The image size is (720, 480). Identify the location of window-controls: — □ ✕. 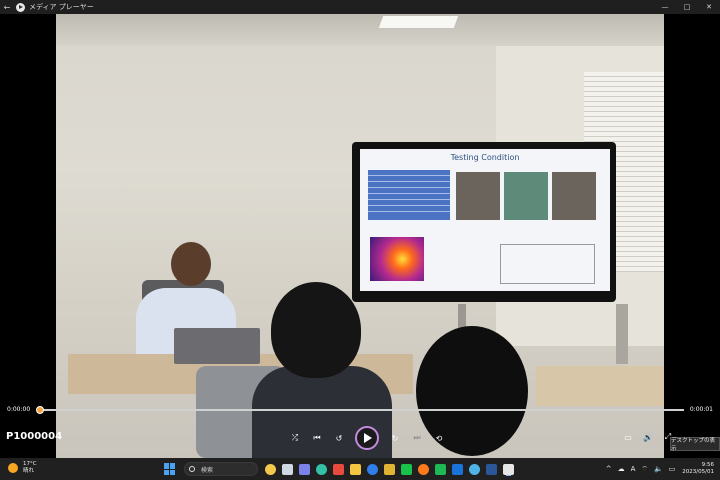
(687, 7).